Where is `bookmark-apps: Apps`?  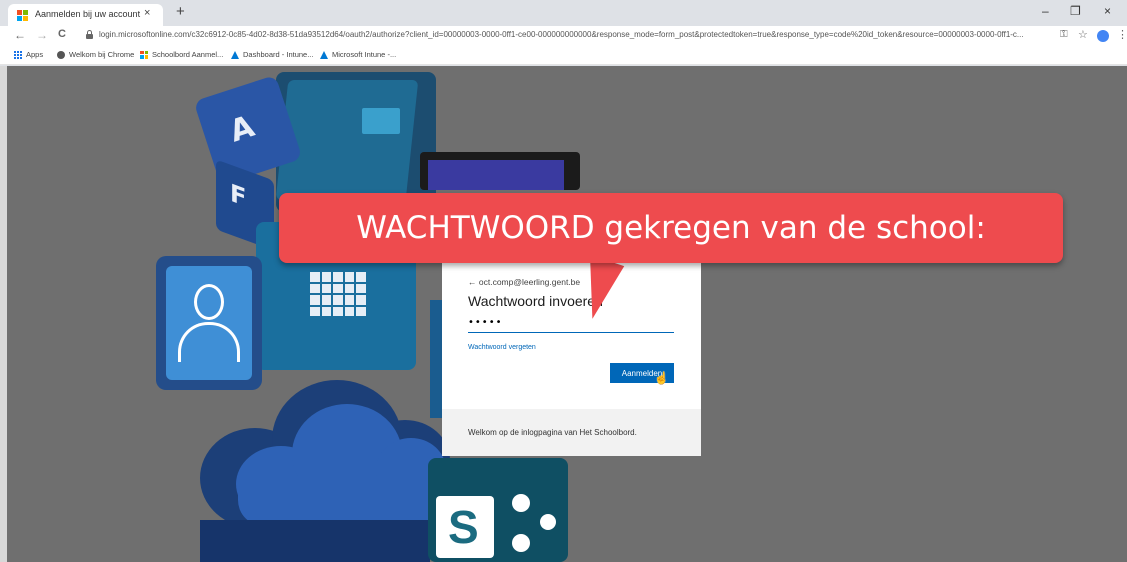 bookmark-apps: Apps is located at coordinates (28, 54).